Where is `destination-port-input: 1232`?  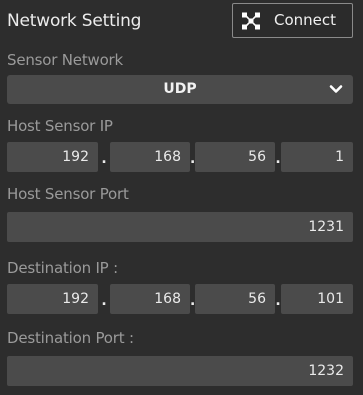
destination-port-input: 1232 is located at coordinates (180, 371).